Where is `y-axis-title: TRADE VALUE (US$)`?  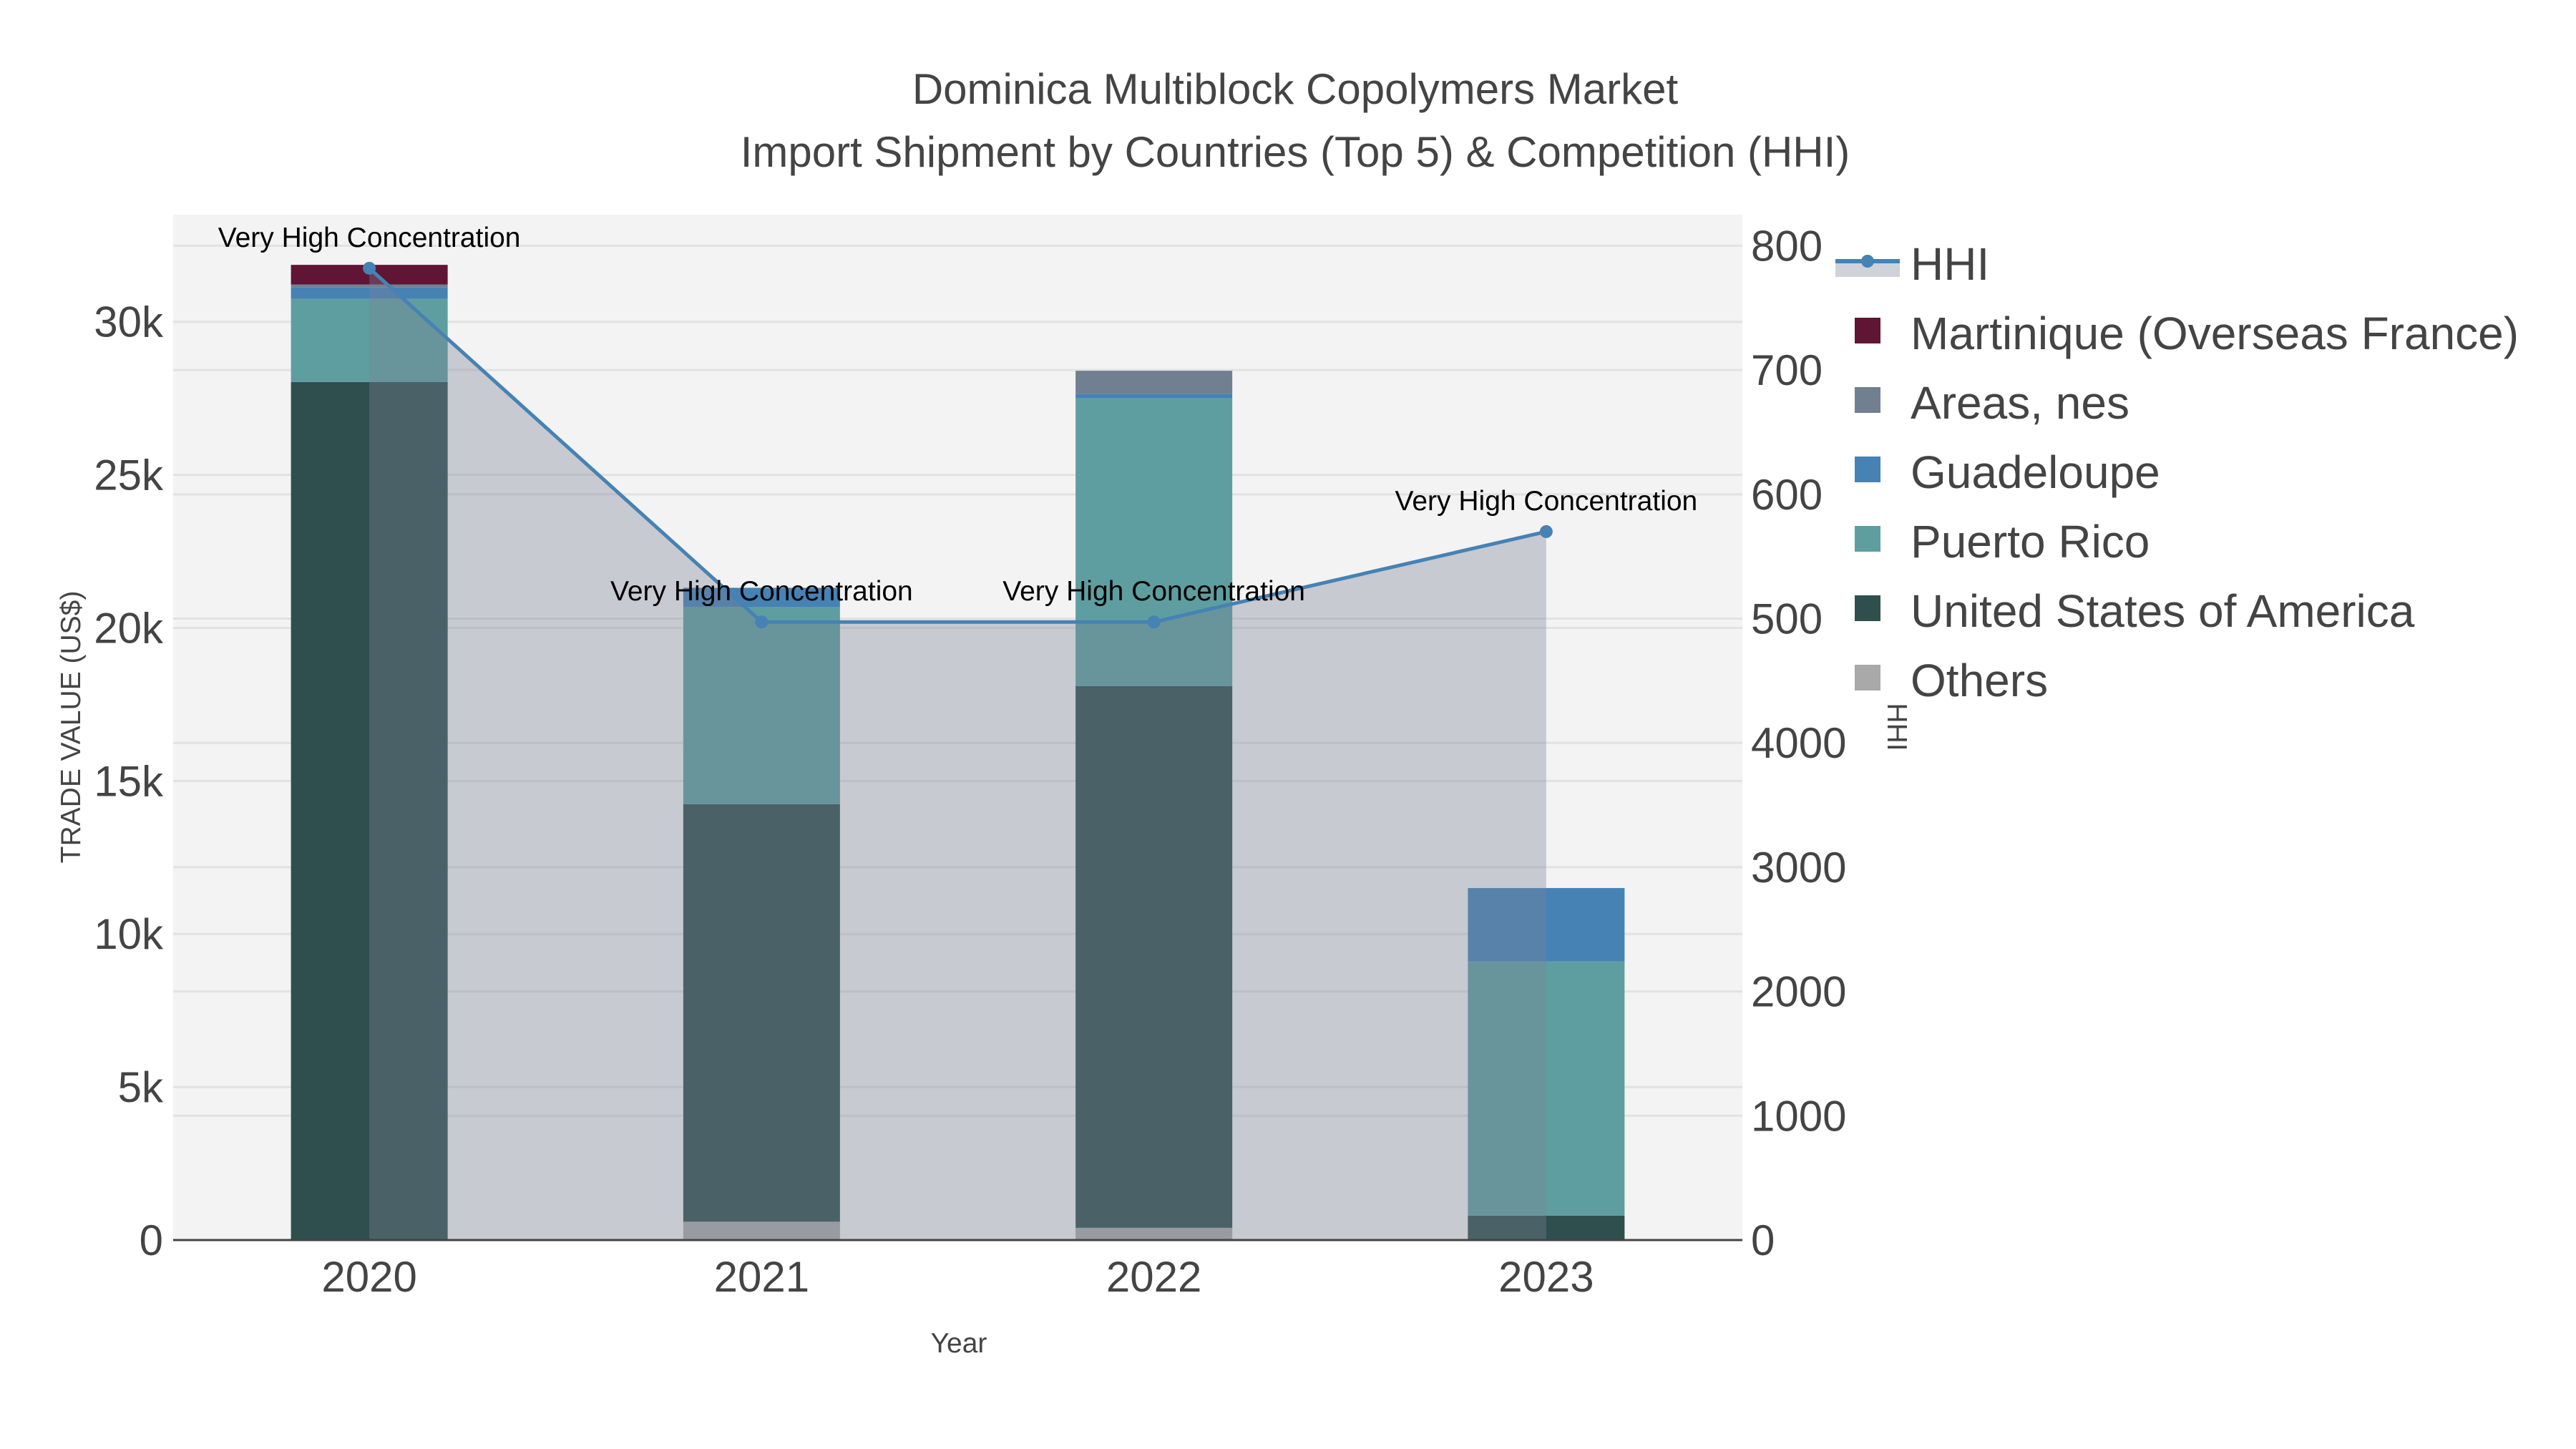 y-axis-title: TRADE VALUE (US$) is located at coordinates (71, 727).